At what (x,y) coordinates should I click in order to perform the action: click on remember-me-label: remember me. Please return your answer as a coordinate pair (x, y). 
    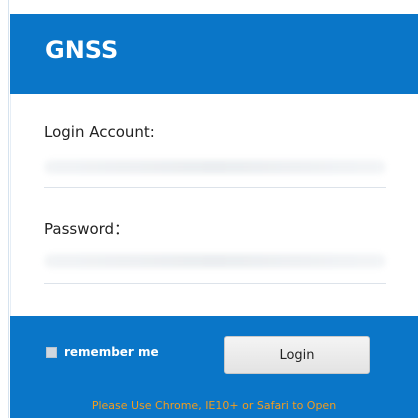
    Looking at the image, I should click on (111, 352).